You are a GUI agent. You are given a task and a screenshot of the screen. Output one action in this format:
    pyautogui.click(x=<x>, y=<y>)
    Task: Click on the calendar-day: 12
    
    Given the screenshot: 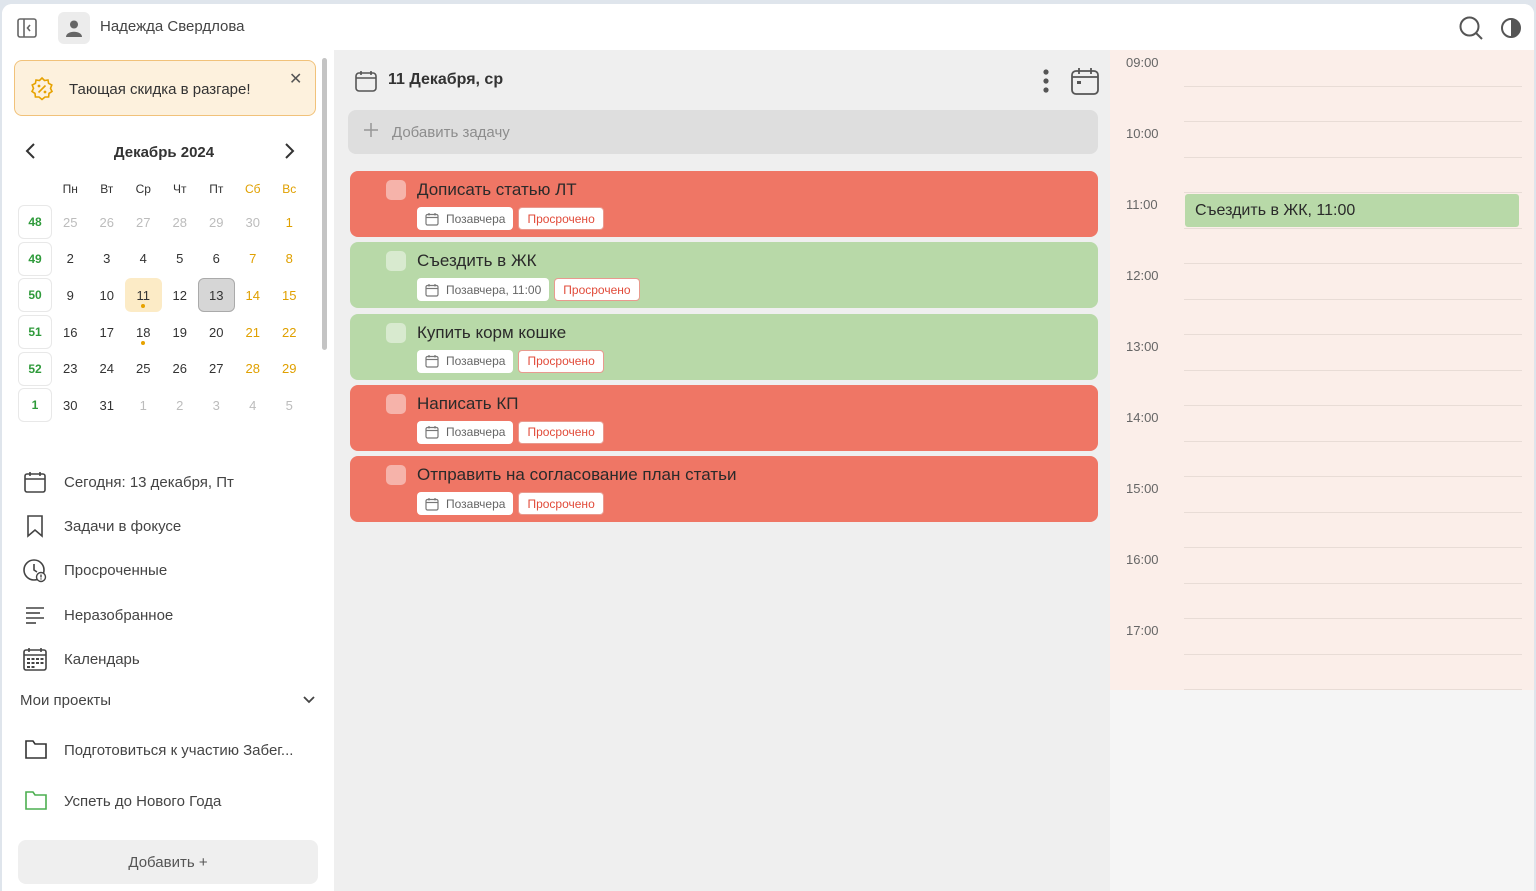 What is the action you would take?
    pyautogui.click(x=180, y=295)
    